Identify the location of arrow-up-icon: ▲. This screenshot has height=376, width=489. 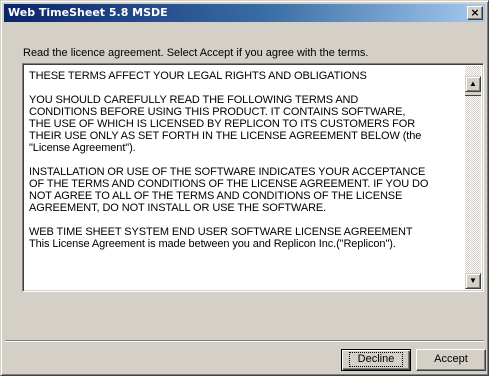
(473, 83).